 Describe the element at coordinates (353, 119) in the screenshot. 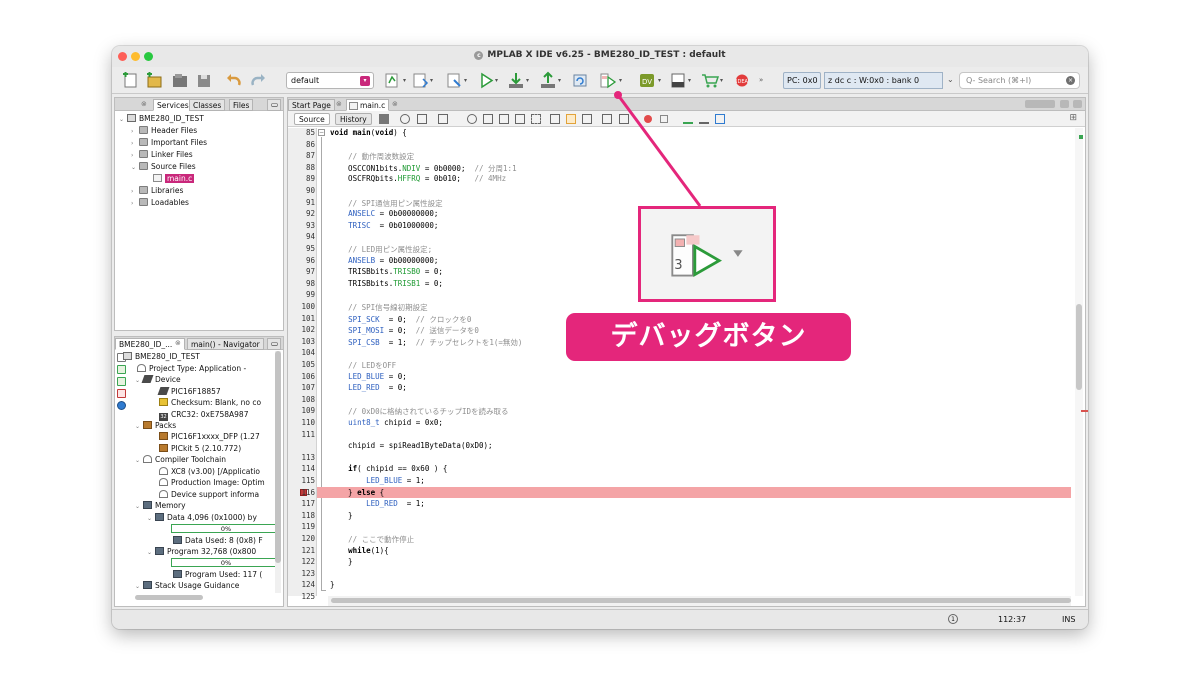

I see `history-button: History` at that location.